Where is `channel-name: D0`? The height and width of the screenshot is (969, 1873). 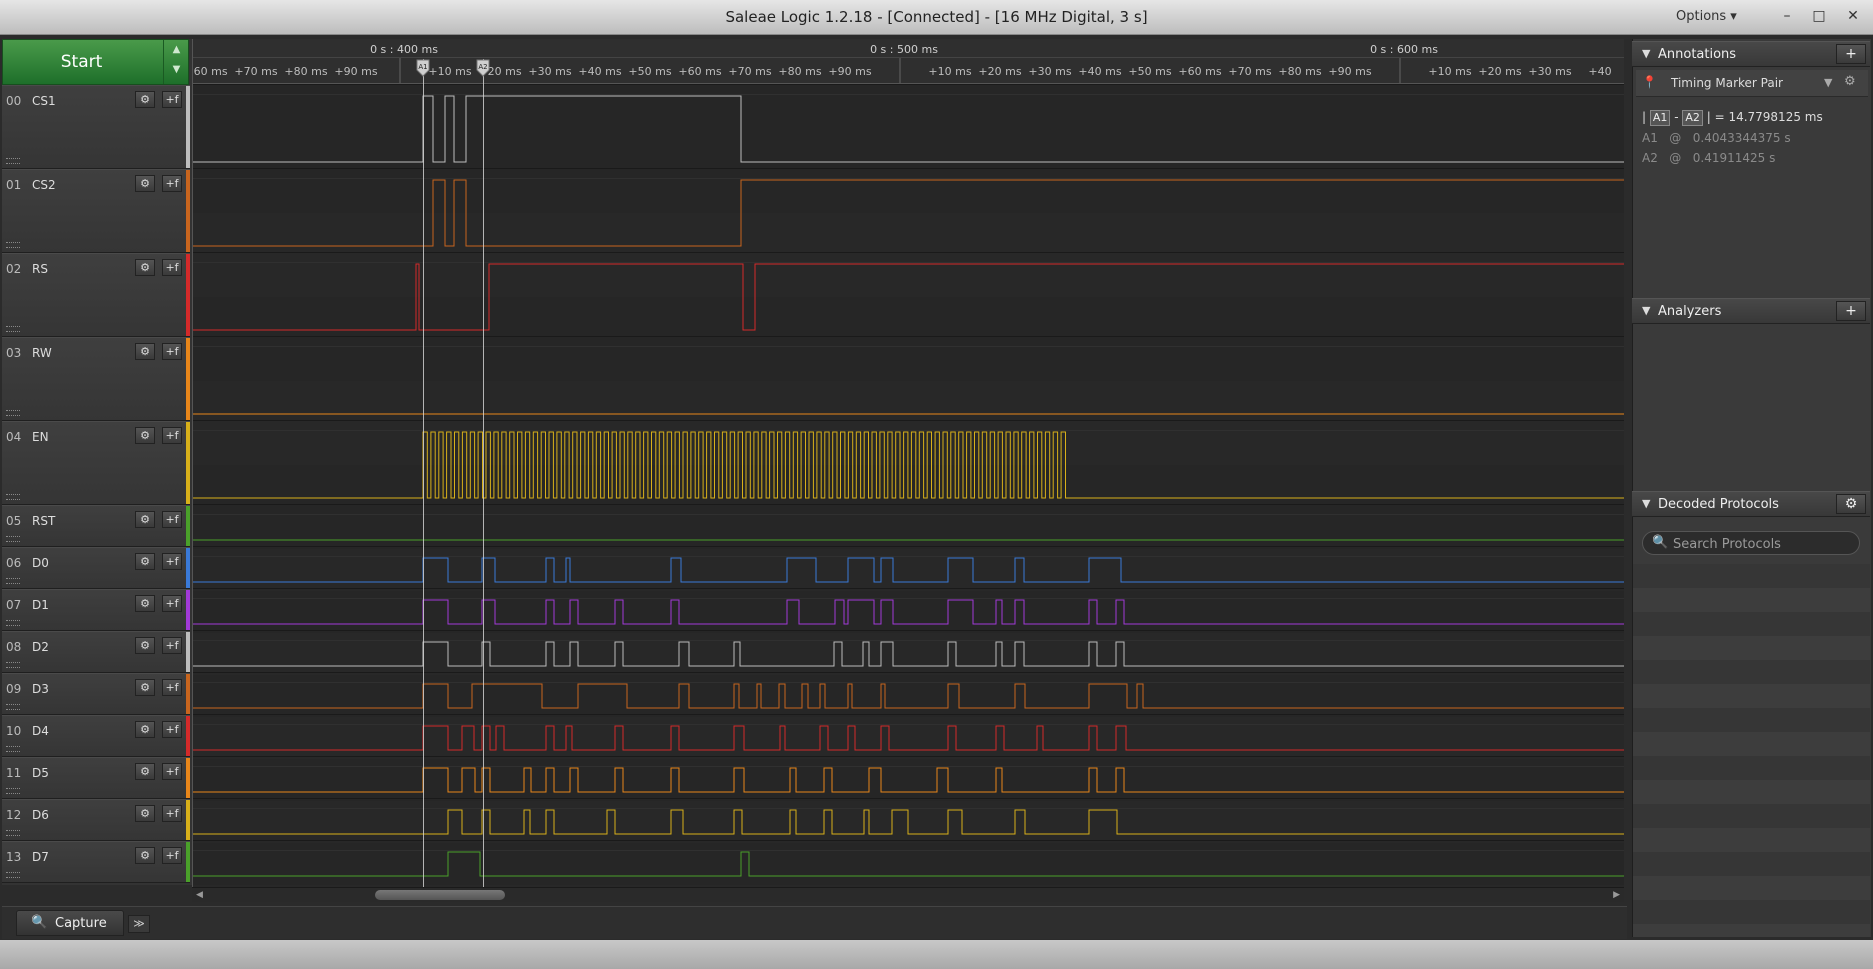 channel-name: D0 is located at coordinates (40, 563).